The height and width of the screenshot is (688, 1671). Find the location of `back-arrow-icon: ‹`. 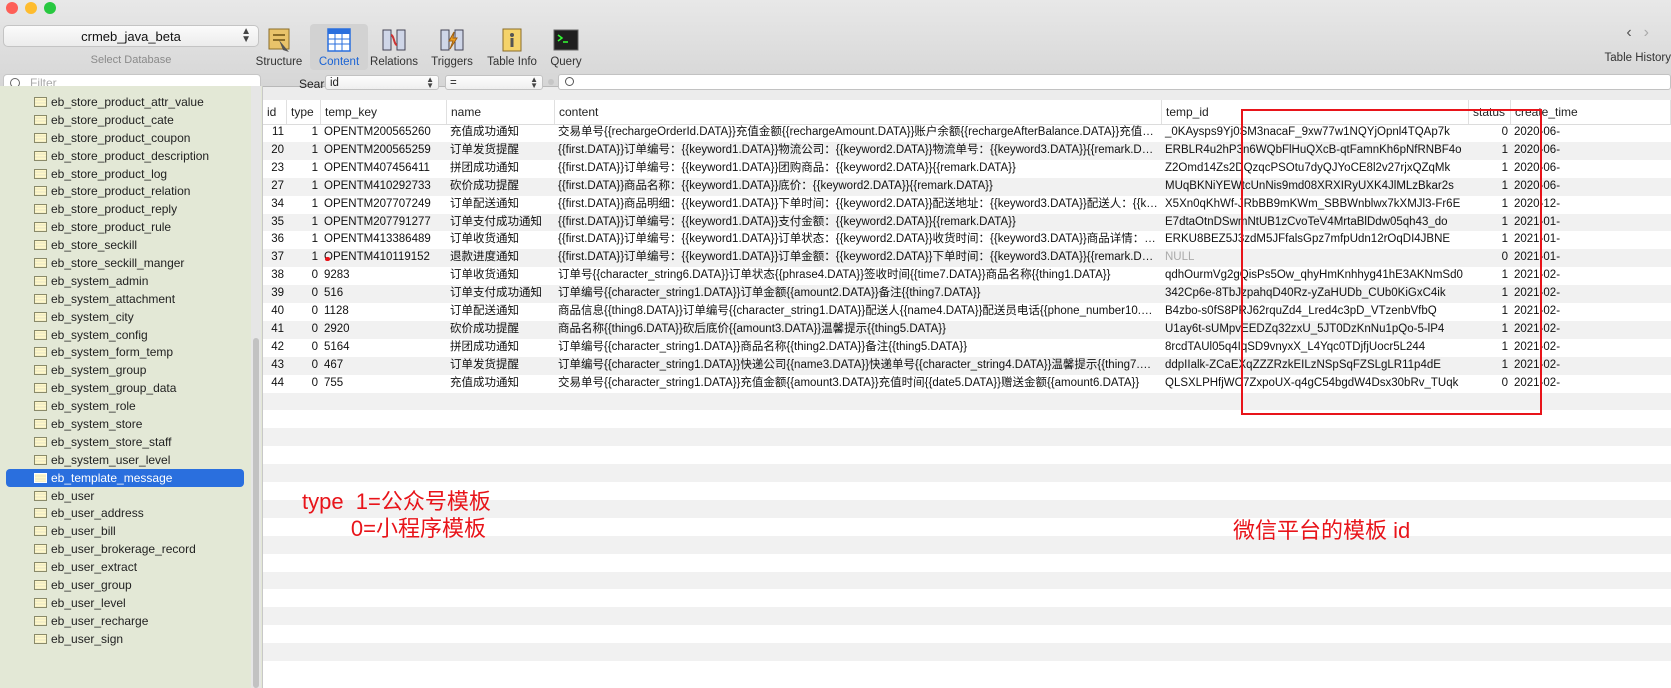

back-arrow-icon: ‹ is located at coordinates (1634, 32).